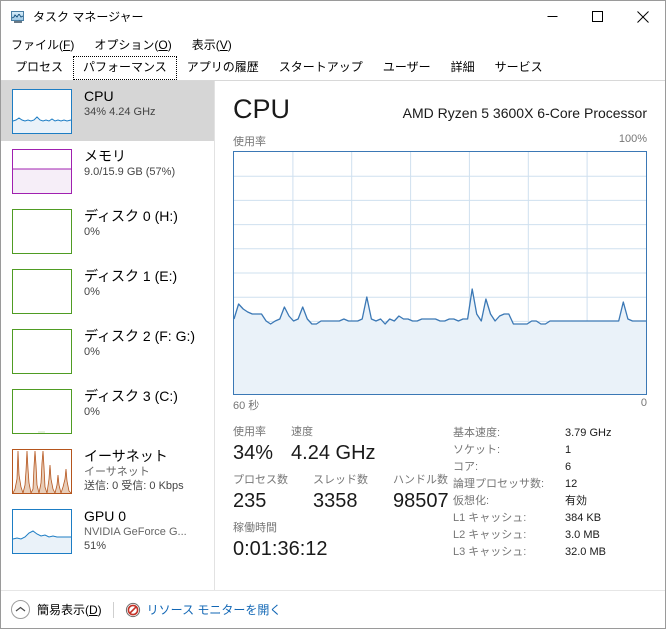 The width and height of the screenshot is (666, 629). I want to click on resource-monitor-icon, so click(133, 610).